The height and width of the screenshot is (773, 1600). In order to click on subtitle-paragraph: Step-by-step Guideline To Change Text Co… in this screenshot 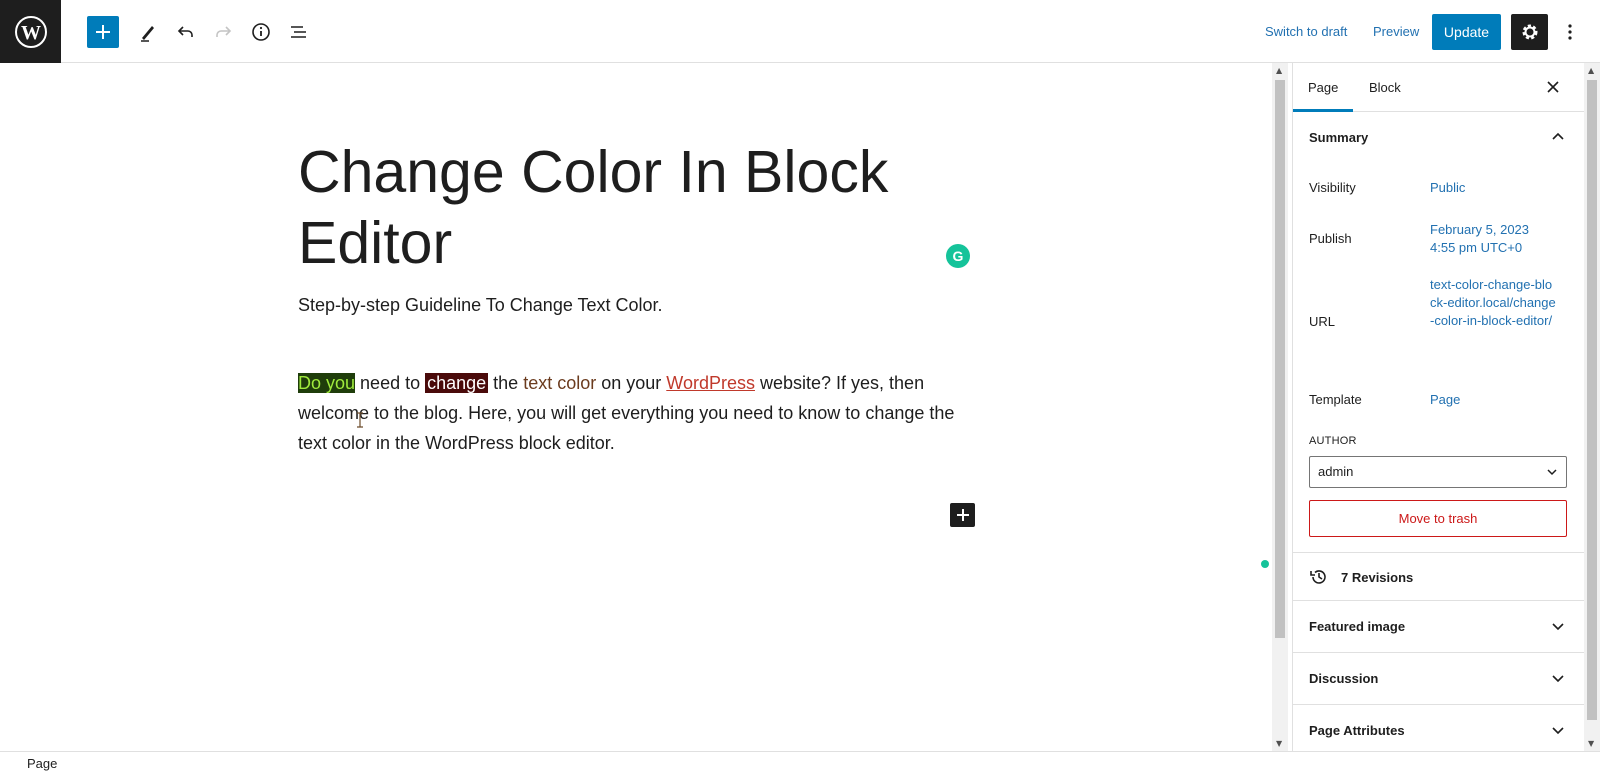, I will do `click(480, 305)`.